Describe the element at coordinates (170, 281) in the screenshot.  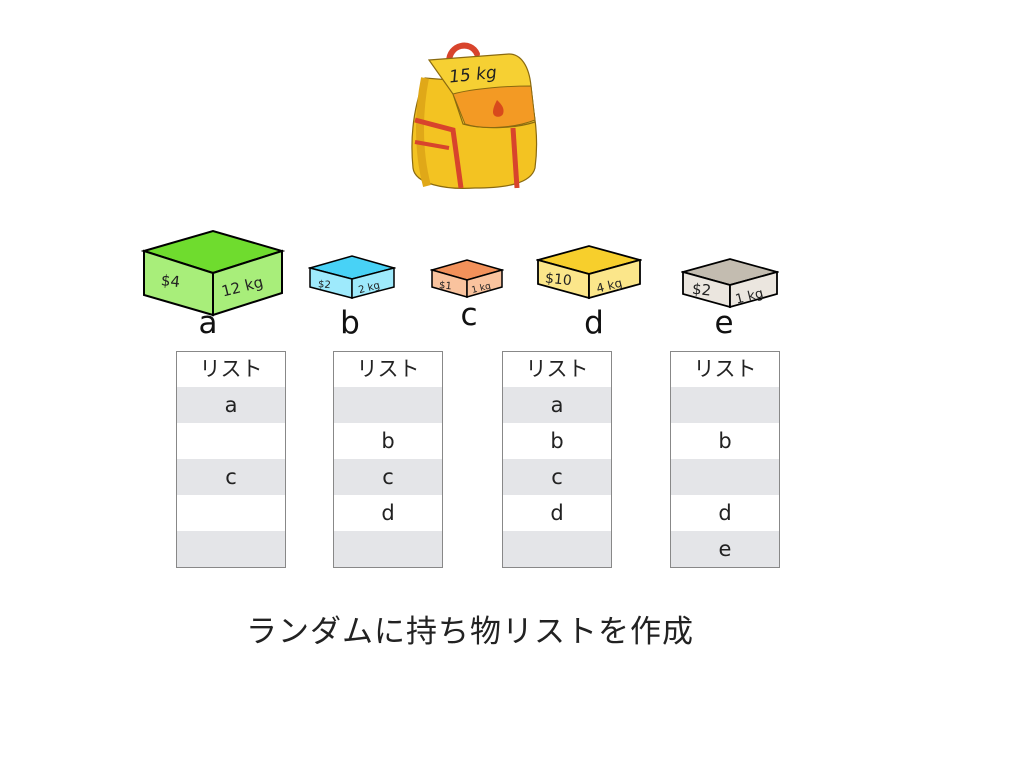
I see `item-a-price: $4` at that location.